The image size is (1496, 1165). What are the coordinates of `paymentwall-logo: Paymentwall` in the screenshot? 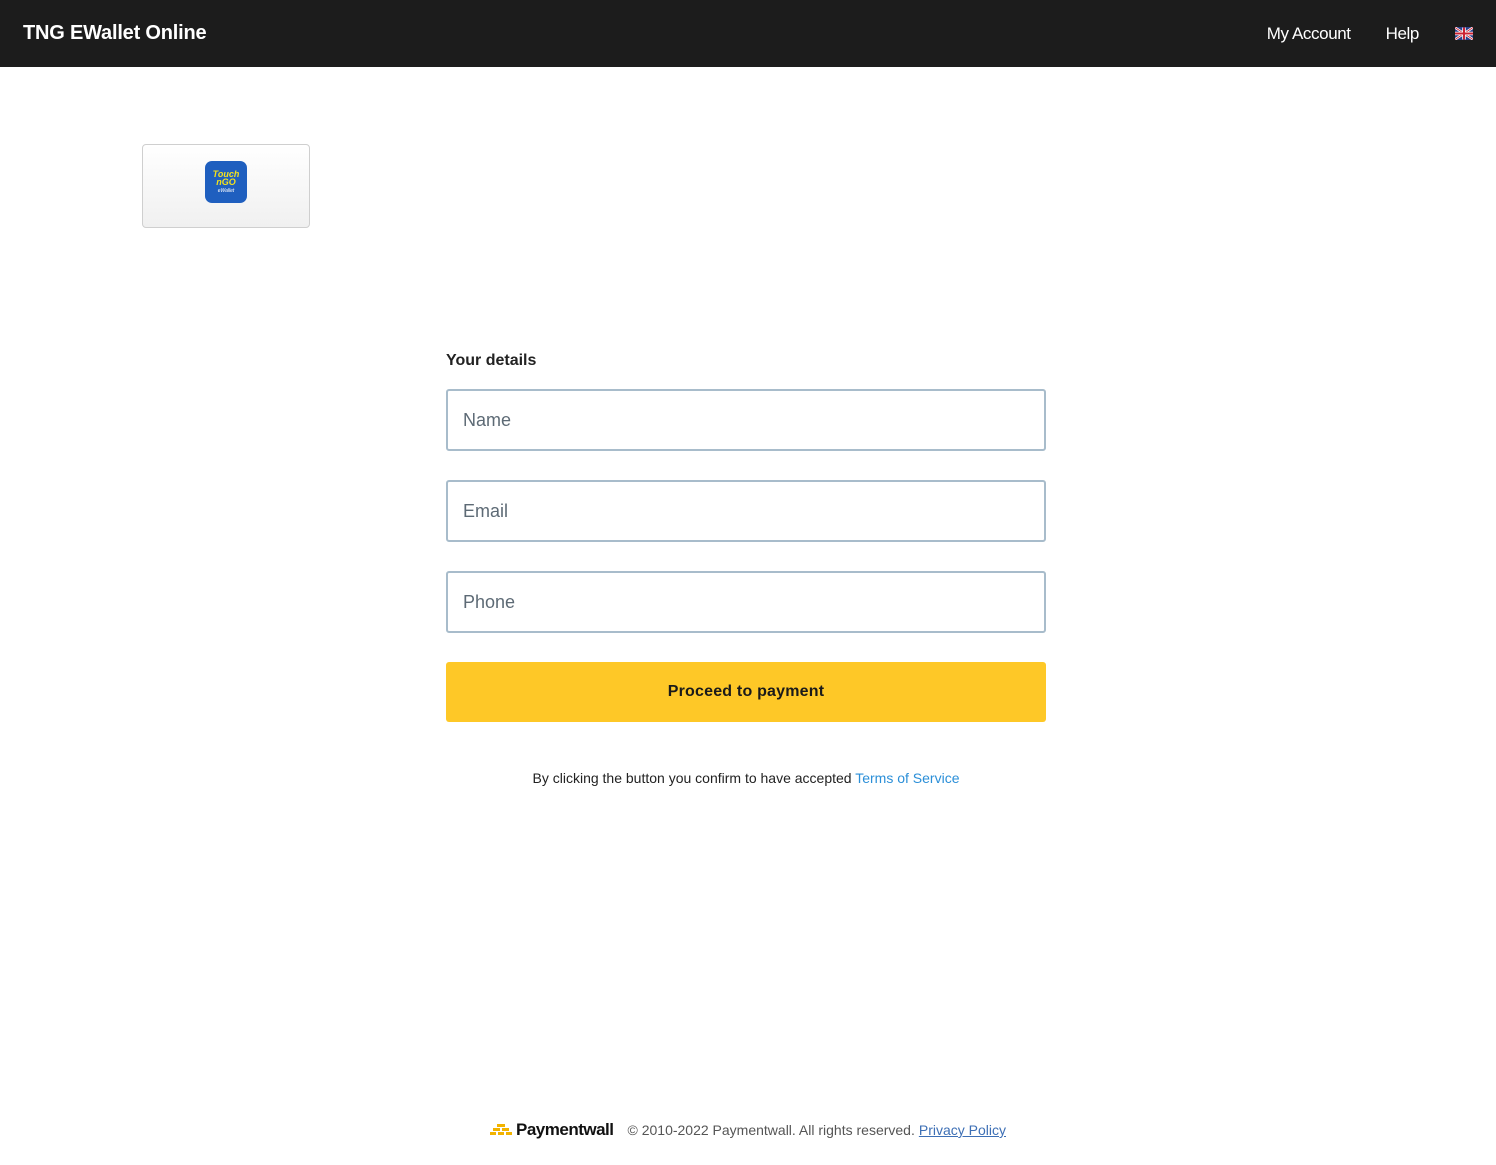 It's located at (552, 1130).